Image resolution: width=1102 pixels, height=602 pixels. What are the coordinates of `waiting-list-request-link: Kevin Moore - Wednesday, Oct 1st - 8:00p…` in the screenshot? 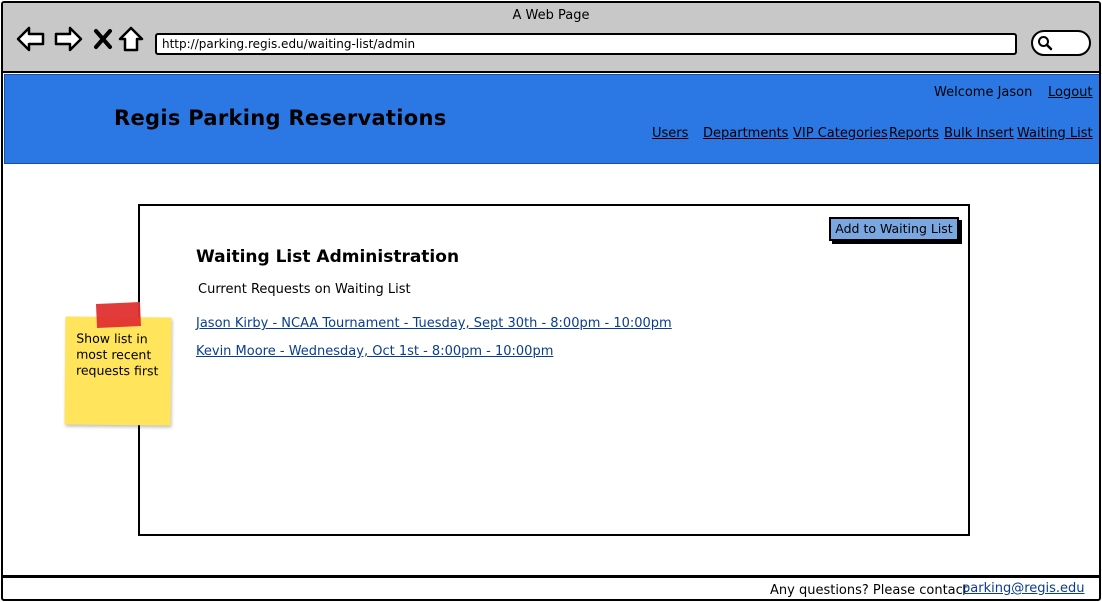 It's located at (374, 351).